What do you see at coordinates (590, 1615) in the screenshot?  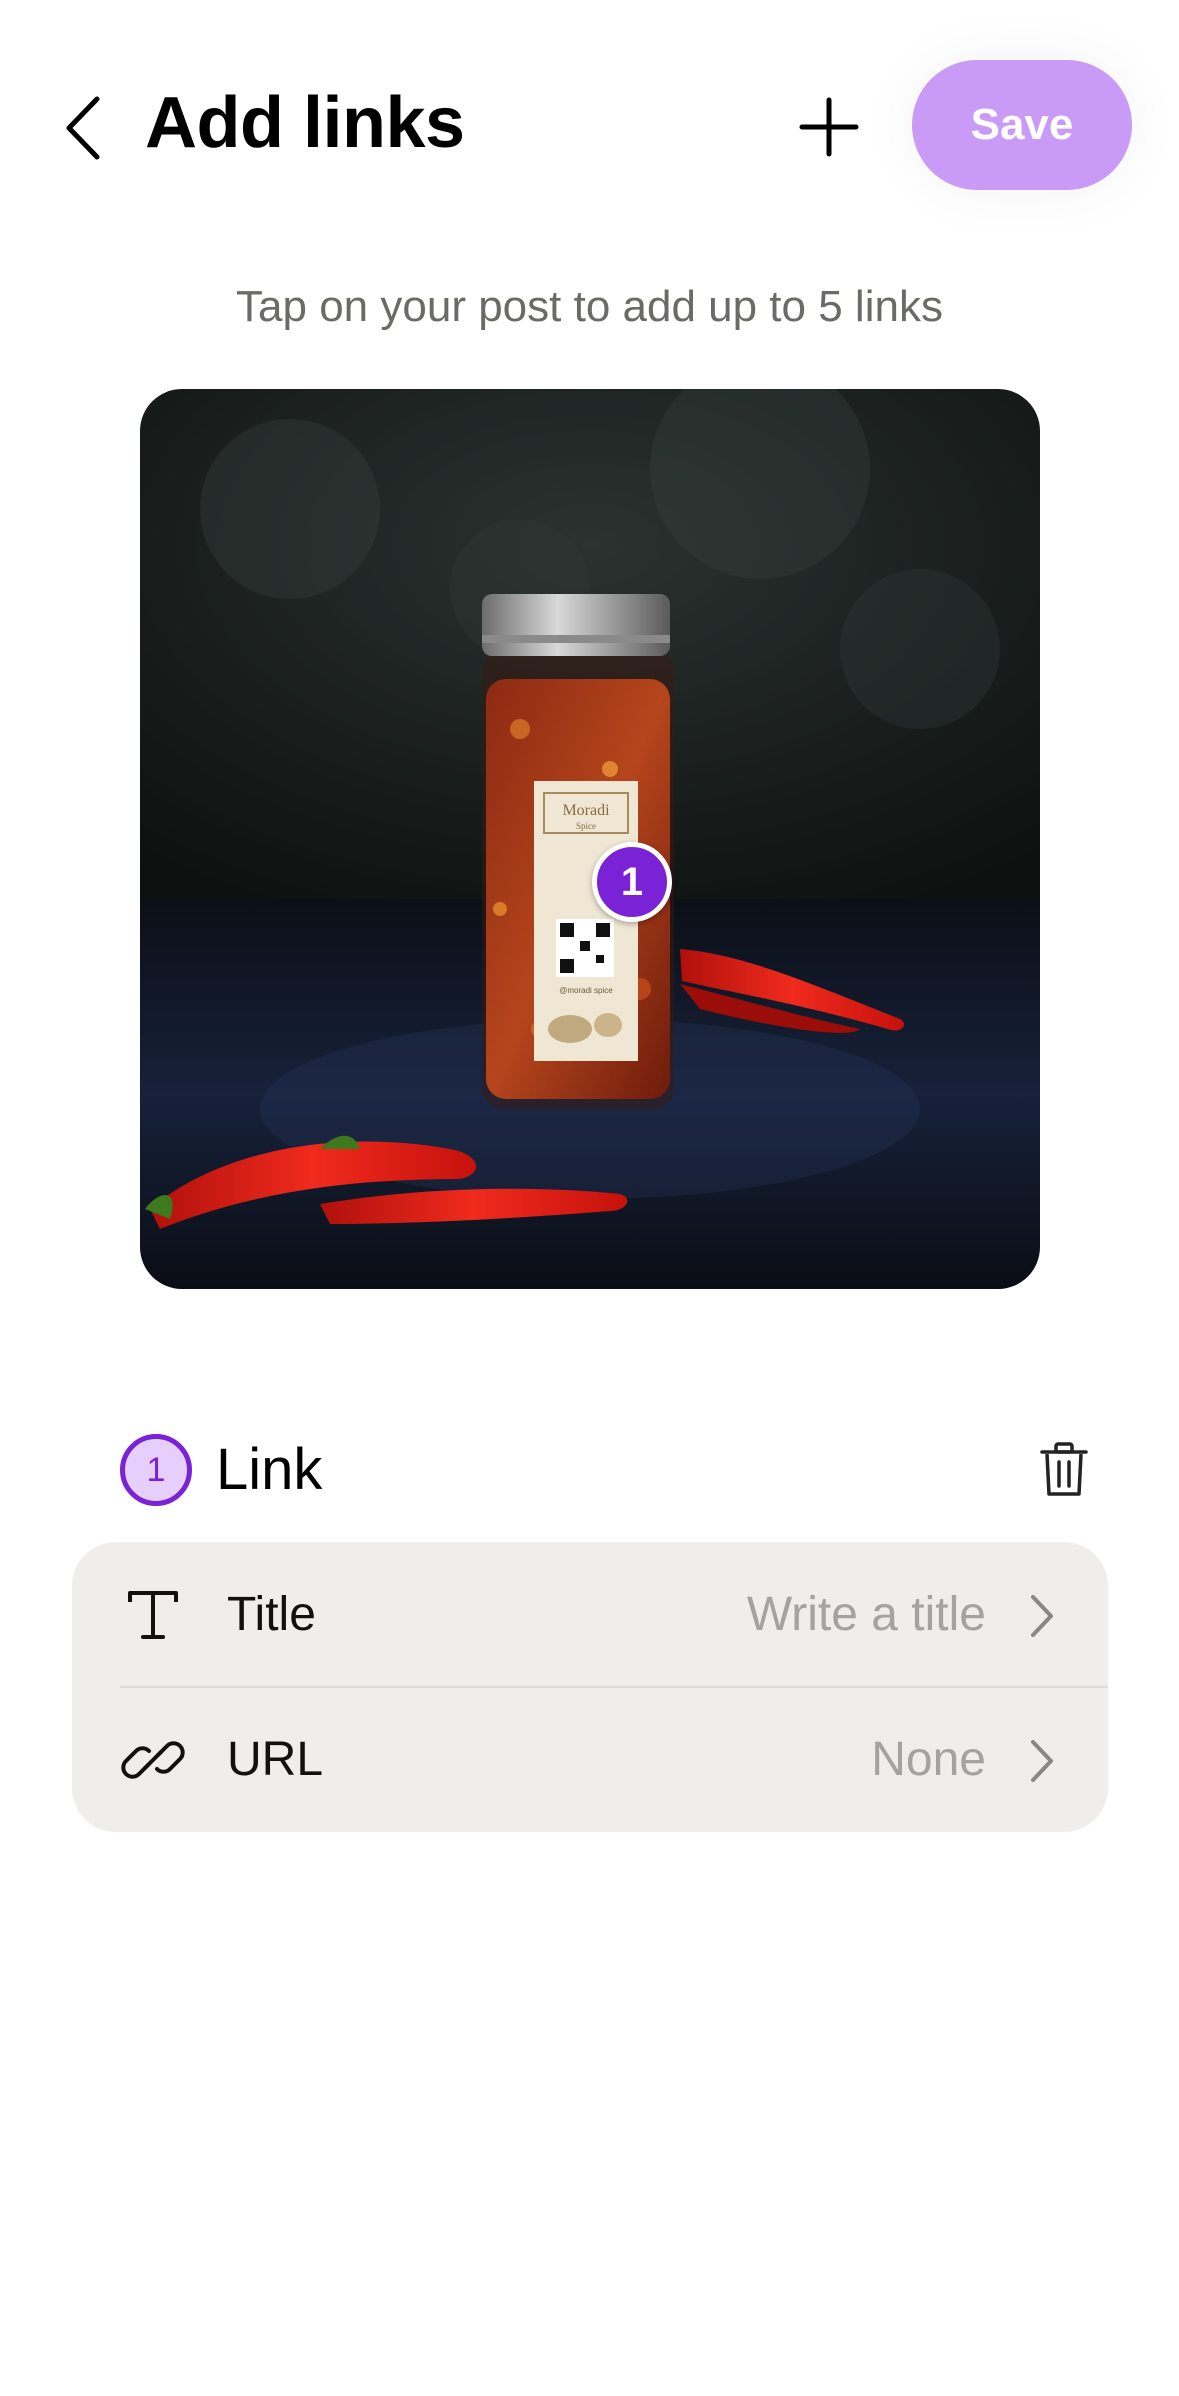 I see `title-row: Title Write a title` at bounding box center [590, 1615].